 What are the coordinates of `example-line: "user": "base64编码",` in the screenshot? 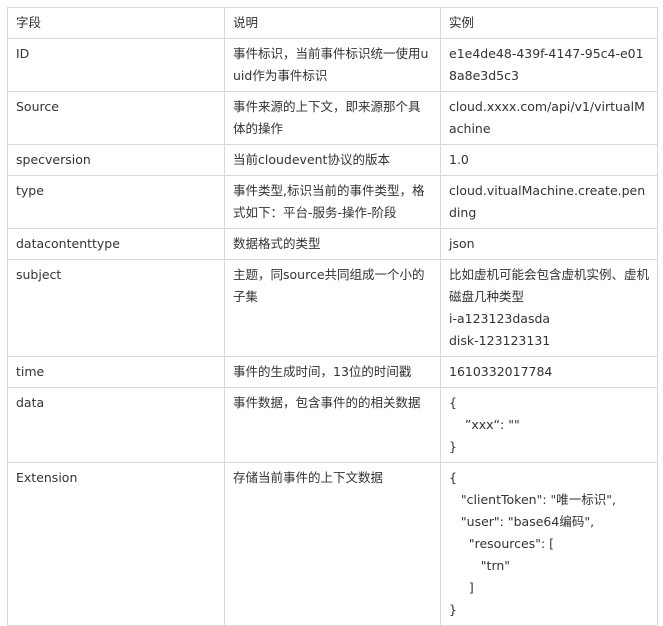 It's located at (522, 521).